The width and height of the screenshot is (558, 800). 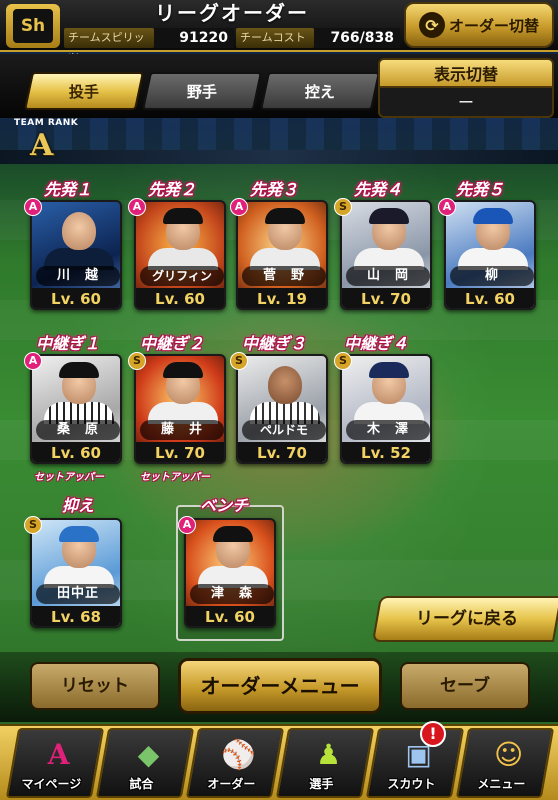 What do you see at coordinates (51, 784) in the screenshot?
I see `nav-label: マイページ` at bounding box center [51, 784].